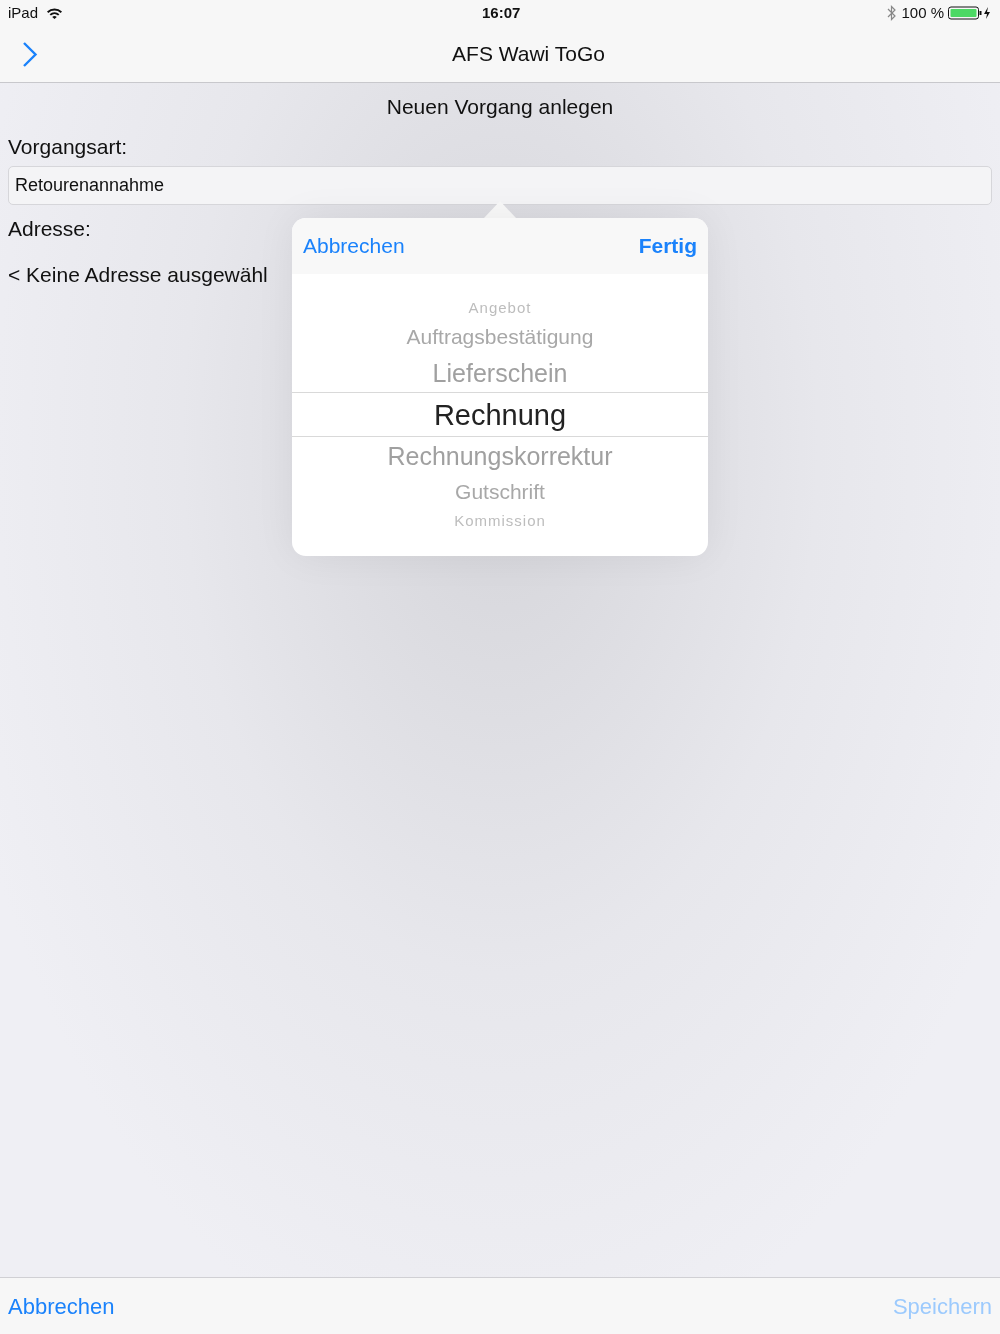  Describe the element at coordinates (922, 12) in the screenshot. I see `battery-percentage: 100 %` at that location.